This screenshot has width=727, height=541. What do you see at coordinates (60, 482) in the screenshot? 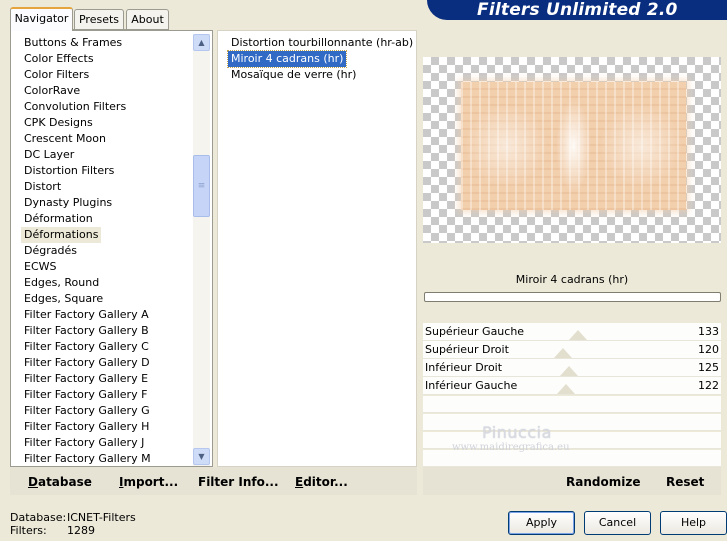
I see `database-button: Database` at bounding box center [60, 482].